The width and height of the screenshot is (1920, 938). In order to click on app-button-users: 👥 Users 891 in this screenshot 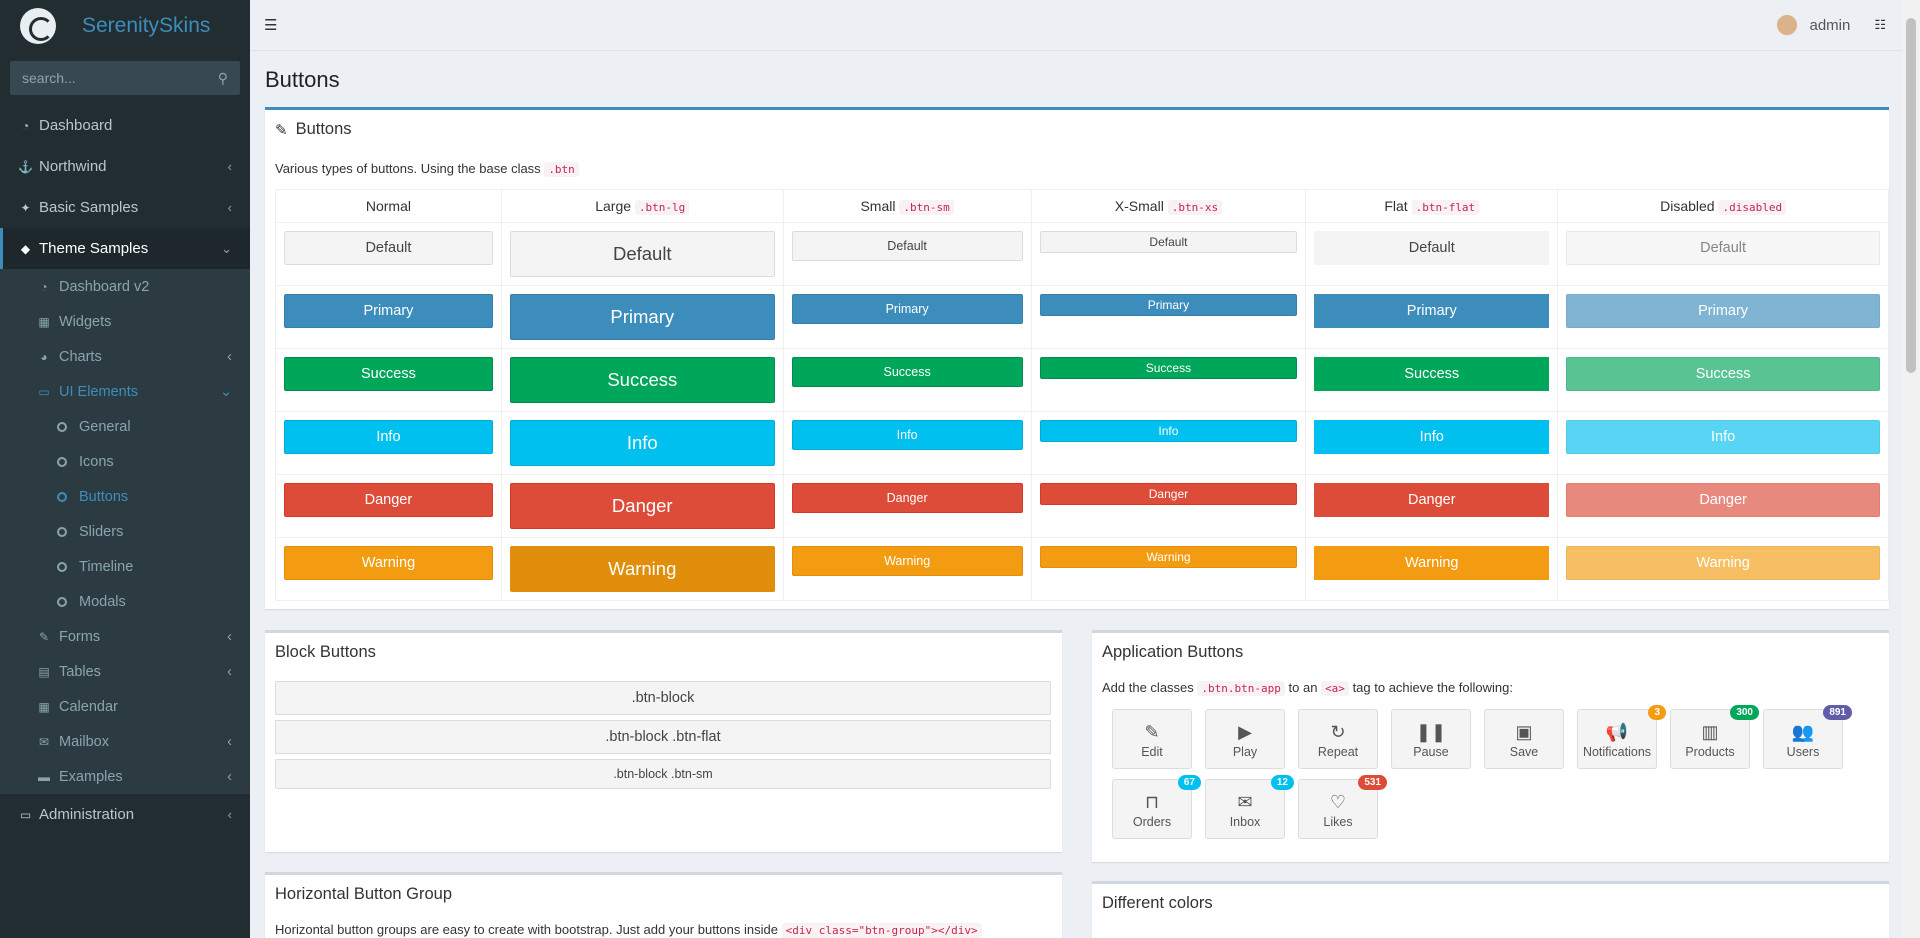, I will do `click(1807, 737)`.